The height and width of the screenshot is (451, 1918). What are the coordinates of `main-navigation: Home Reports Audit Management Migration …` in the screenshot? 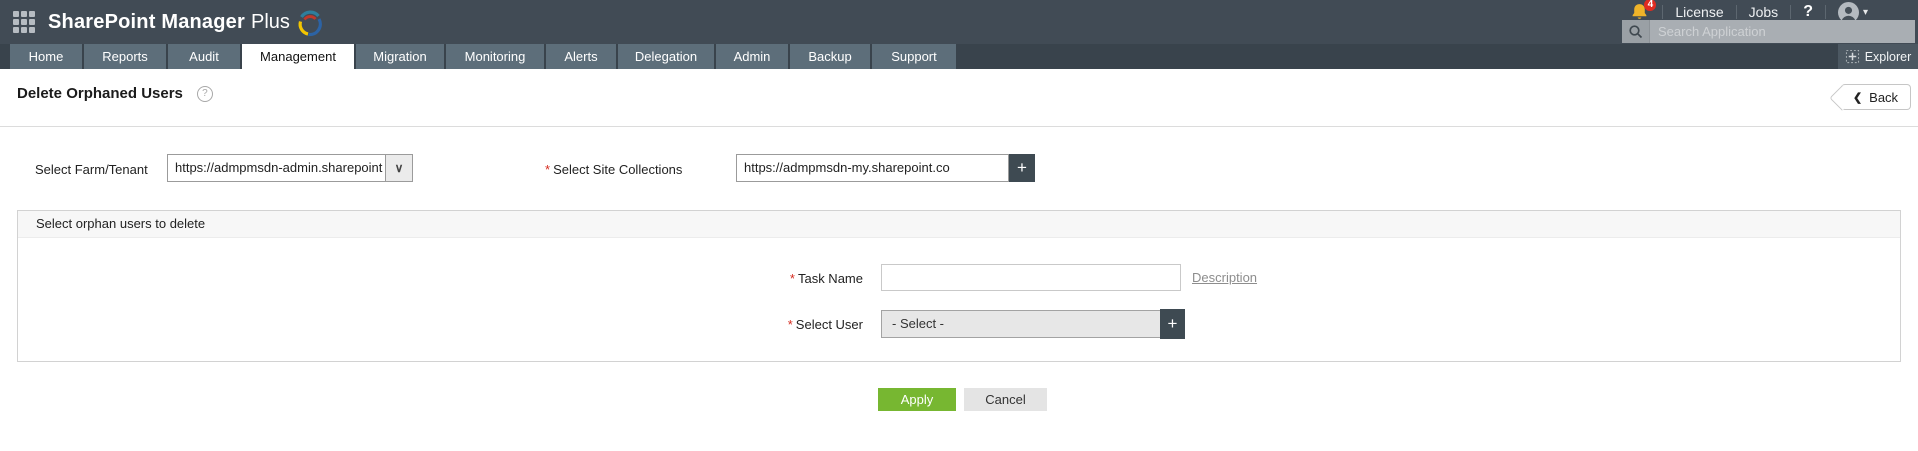 It's located at (959, 56).